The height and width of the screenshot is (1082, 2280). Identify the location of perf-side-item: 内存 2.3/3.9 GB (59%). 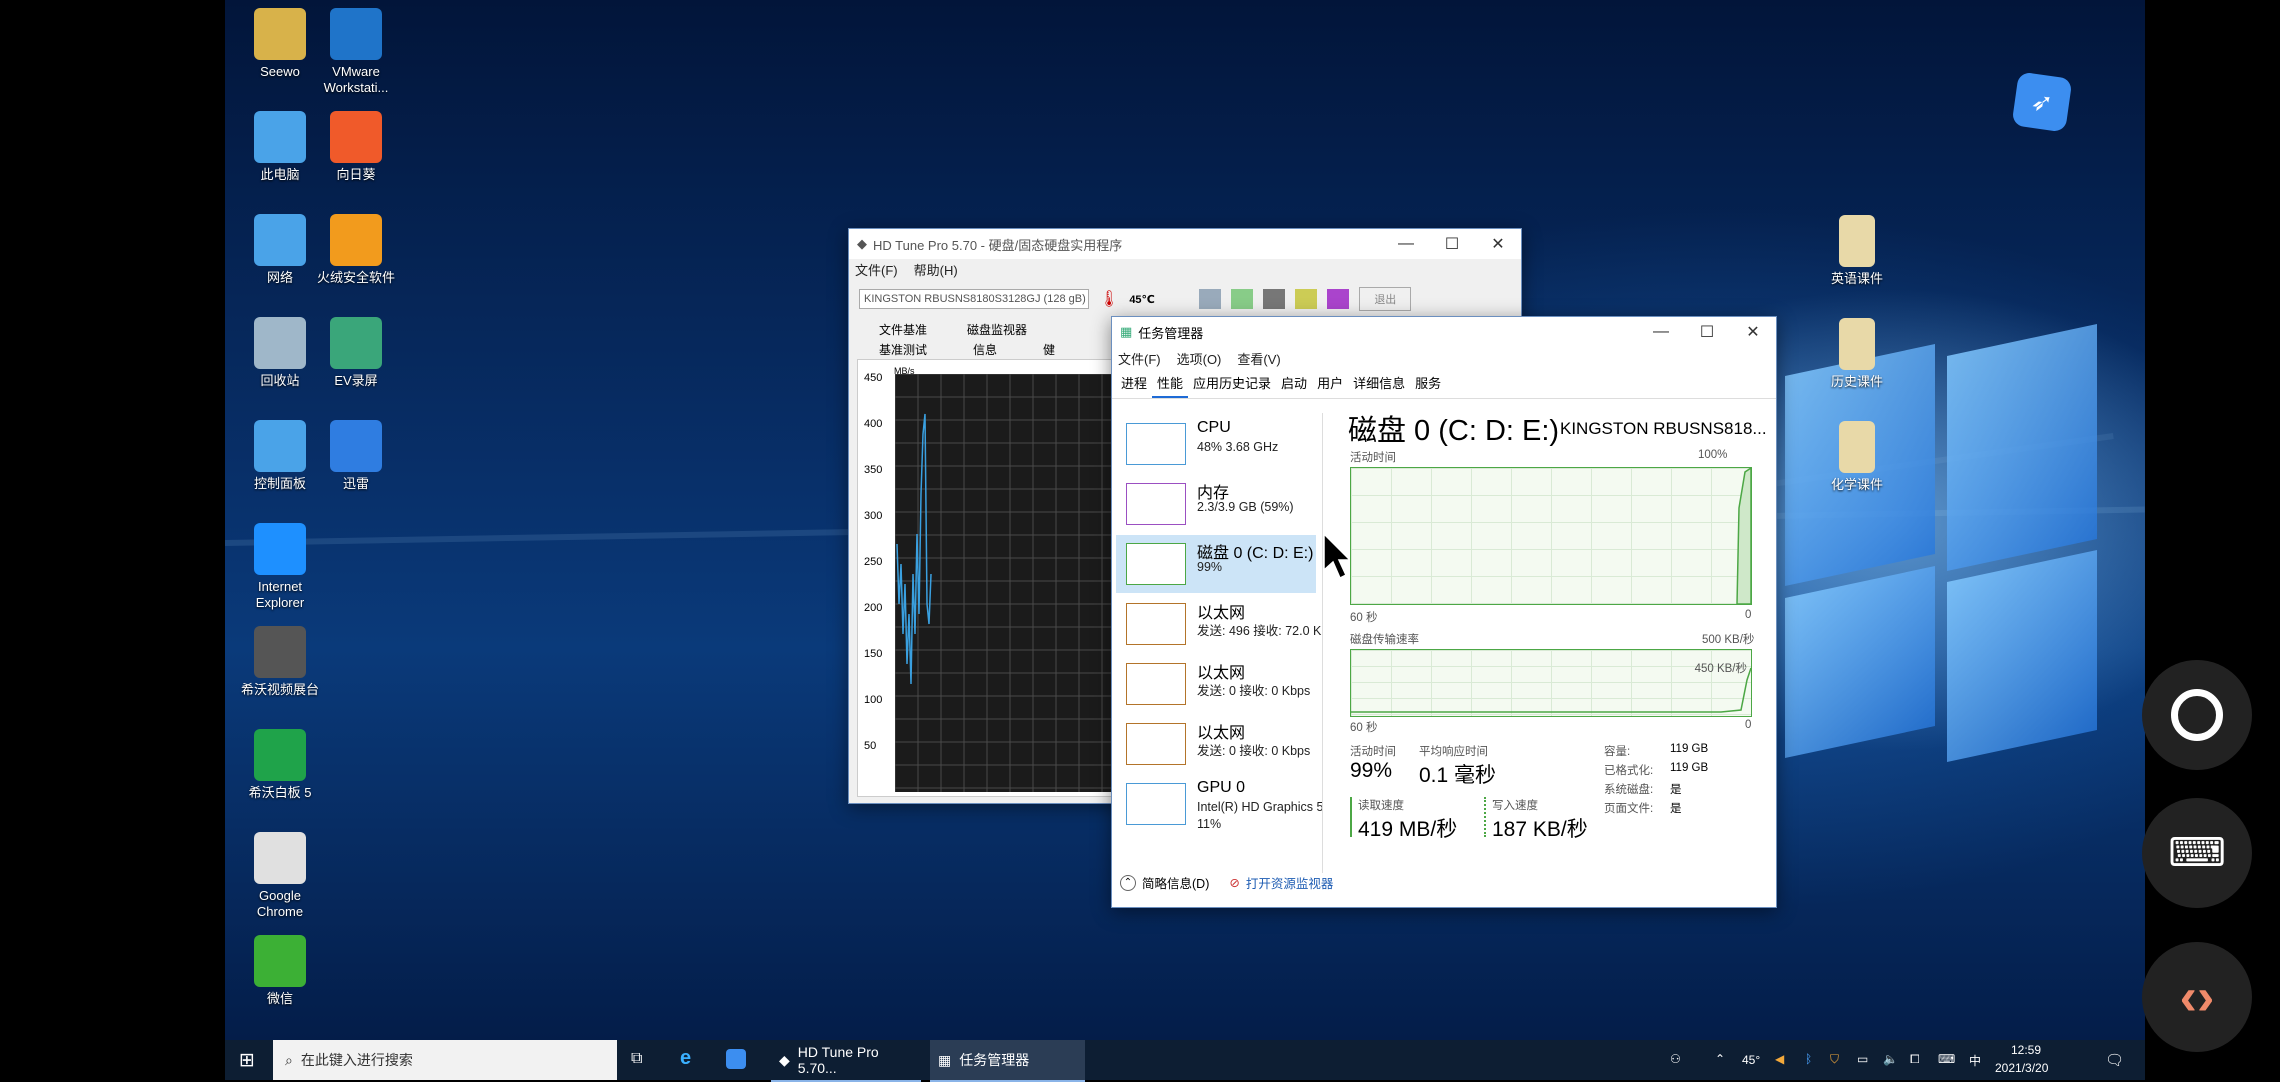
(1216, 504).